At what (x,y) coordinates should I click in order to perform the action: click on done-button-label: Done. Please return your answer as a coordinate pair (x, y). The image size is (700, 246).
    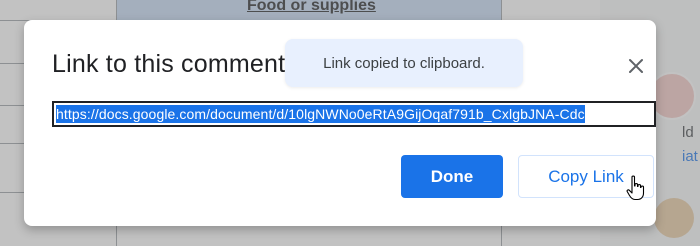
    Looking at the image, I should click on (452, 176).